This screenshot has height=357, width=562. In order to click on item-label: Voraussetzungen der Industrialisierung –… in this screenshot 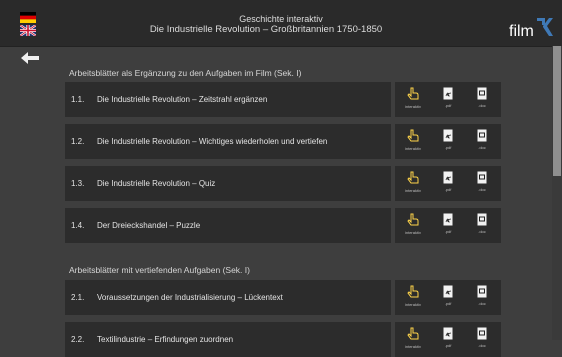, I will do `click(190, 297)`.